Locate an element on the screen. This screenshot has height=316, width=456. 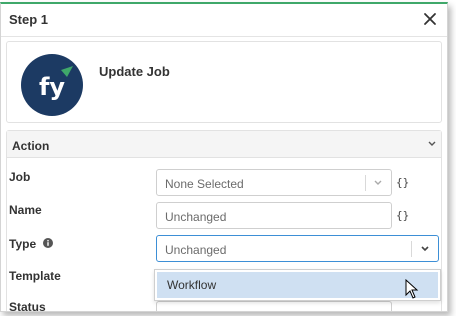
job-select-value: None Selected is located at coordinates (204, 184).